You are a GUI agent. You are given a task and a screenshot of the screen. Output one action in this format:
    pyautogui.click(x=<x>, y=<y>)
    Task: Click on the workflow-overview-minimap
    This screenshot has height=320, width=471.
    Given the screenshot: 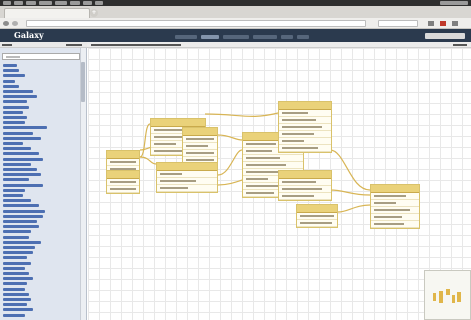 What is the action you would take?
    pyautogui.click(x=447, y=295)
    